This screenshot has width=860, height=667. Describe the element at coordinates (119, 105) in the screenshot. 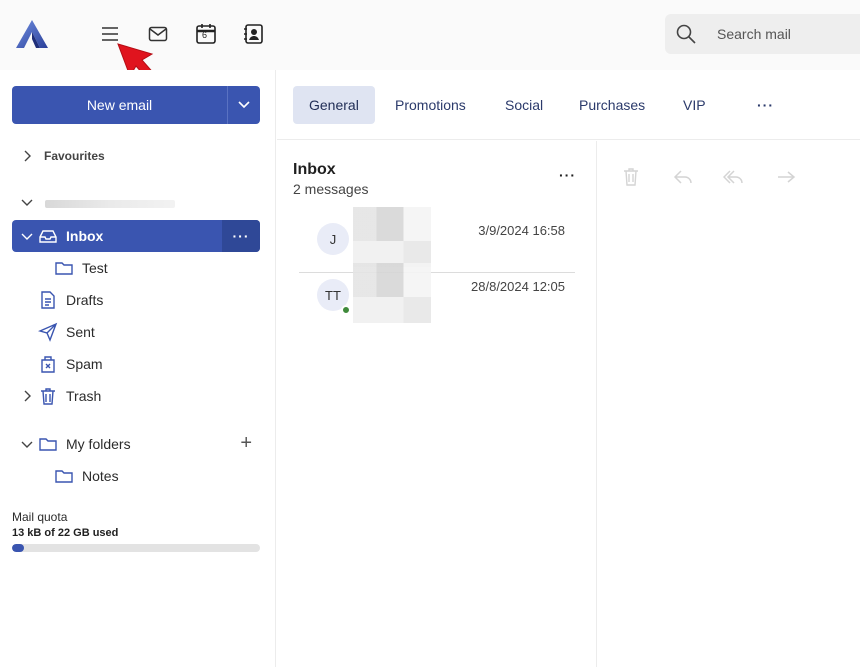

I see `new-email-label: New email` at that location.